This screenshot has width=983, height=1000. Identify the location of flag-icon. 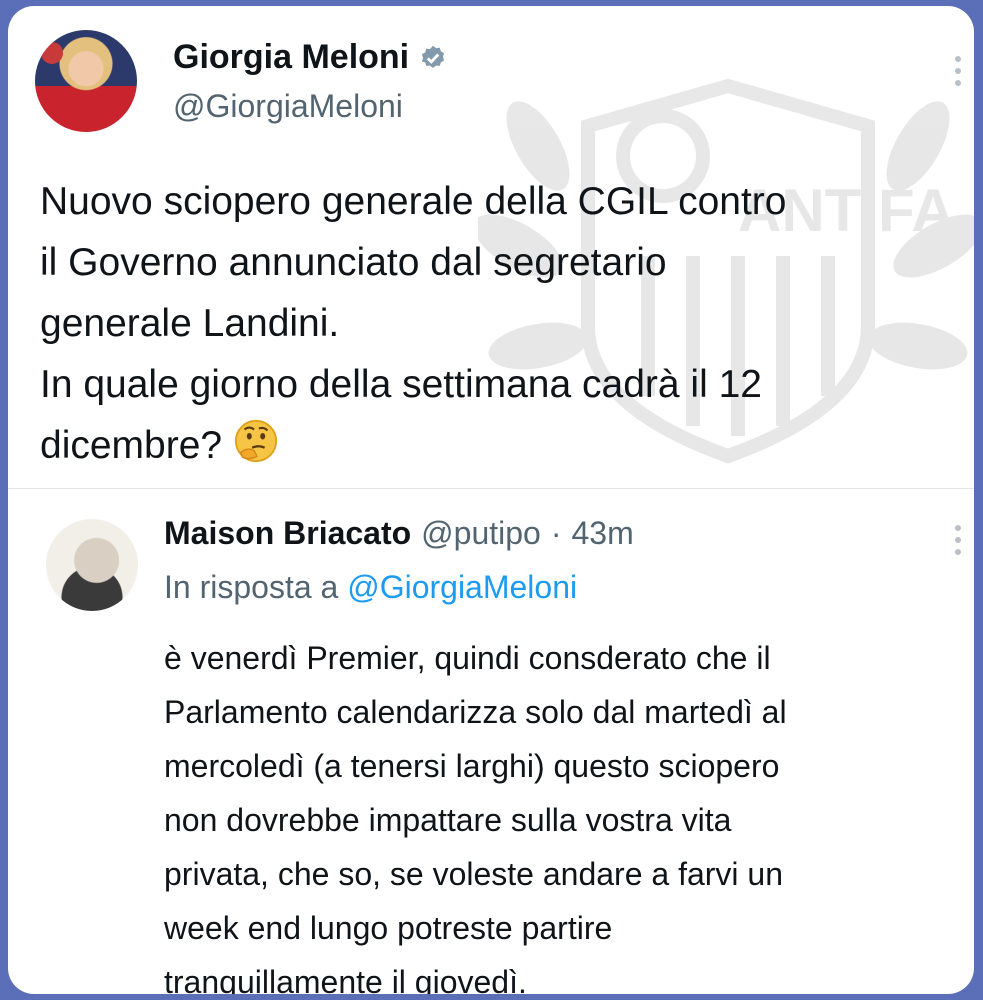
(52, 53).